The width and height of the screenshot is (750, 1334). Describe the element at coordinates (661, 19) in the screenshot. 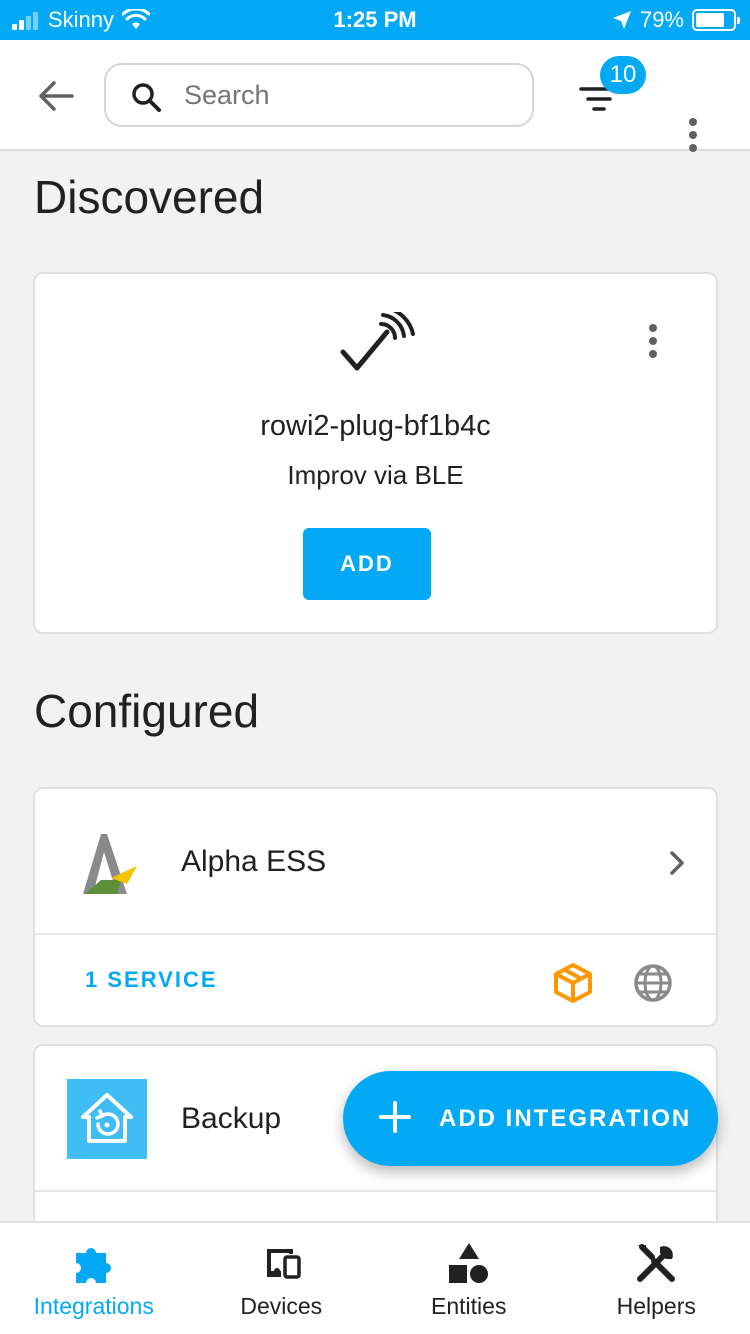

I see `battery-percent: 79%` at that location.